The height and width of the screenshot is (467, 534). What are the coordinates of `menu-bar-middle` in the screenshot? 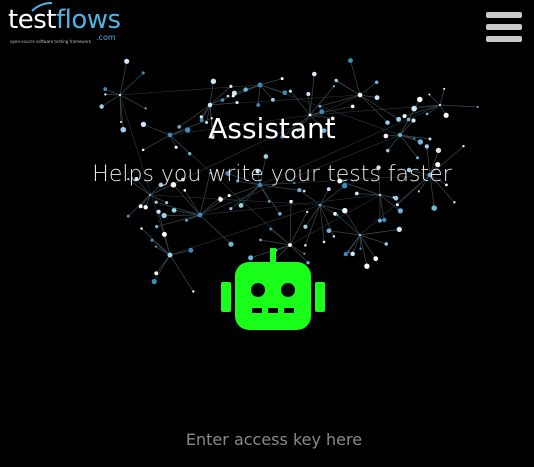 It's located at (504, 27).